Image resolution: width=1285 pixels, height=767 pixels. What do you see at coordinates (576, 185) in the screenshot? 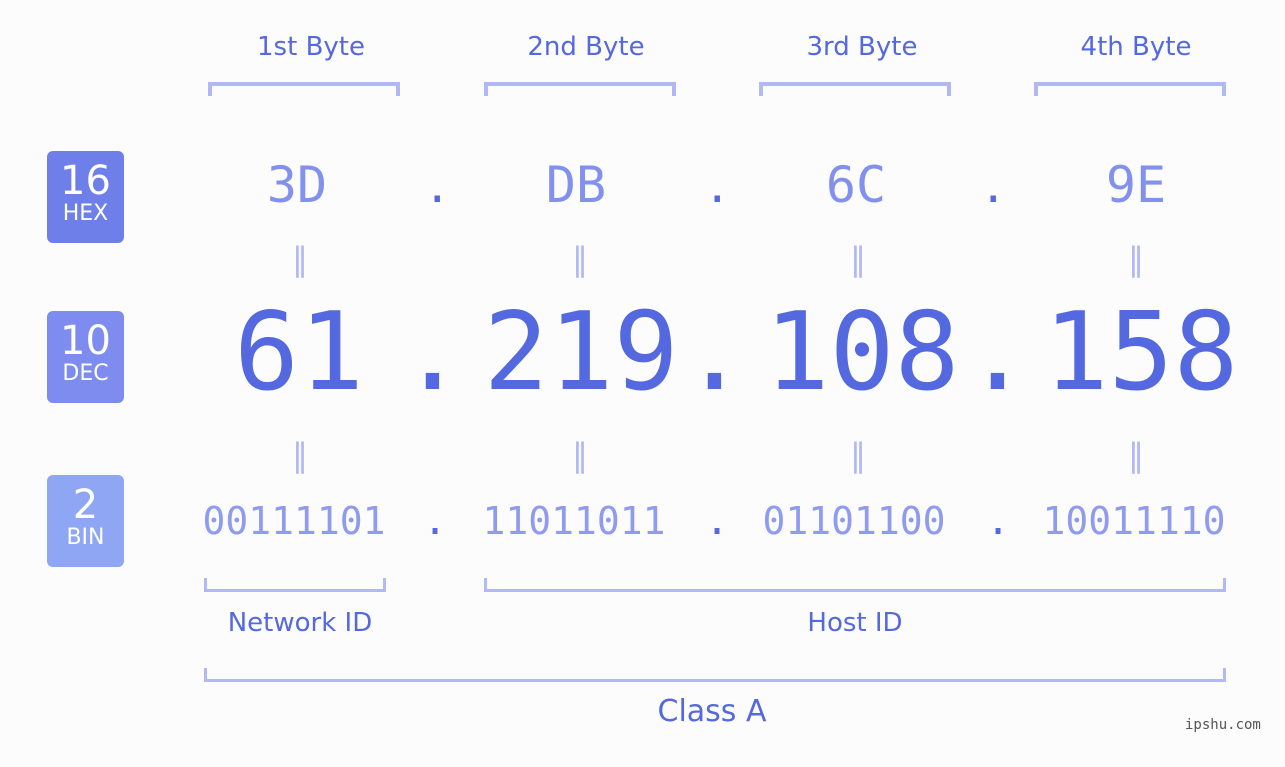
I see `hex-byte-2: DB` at bounding box center [576, 185].